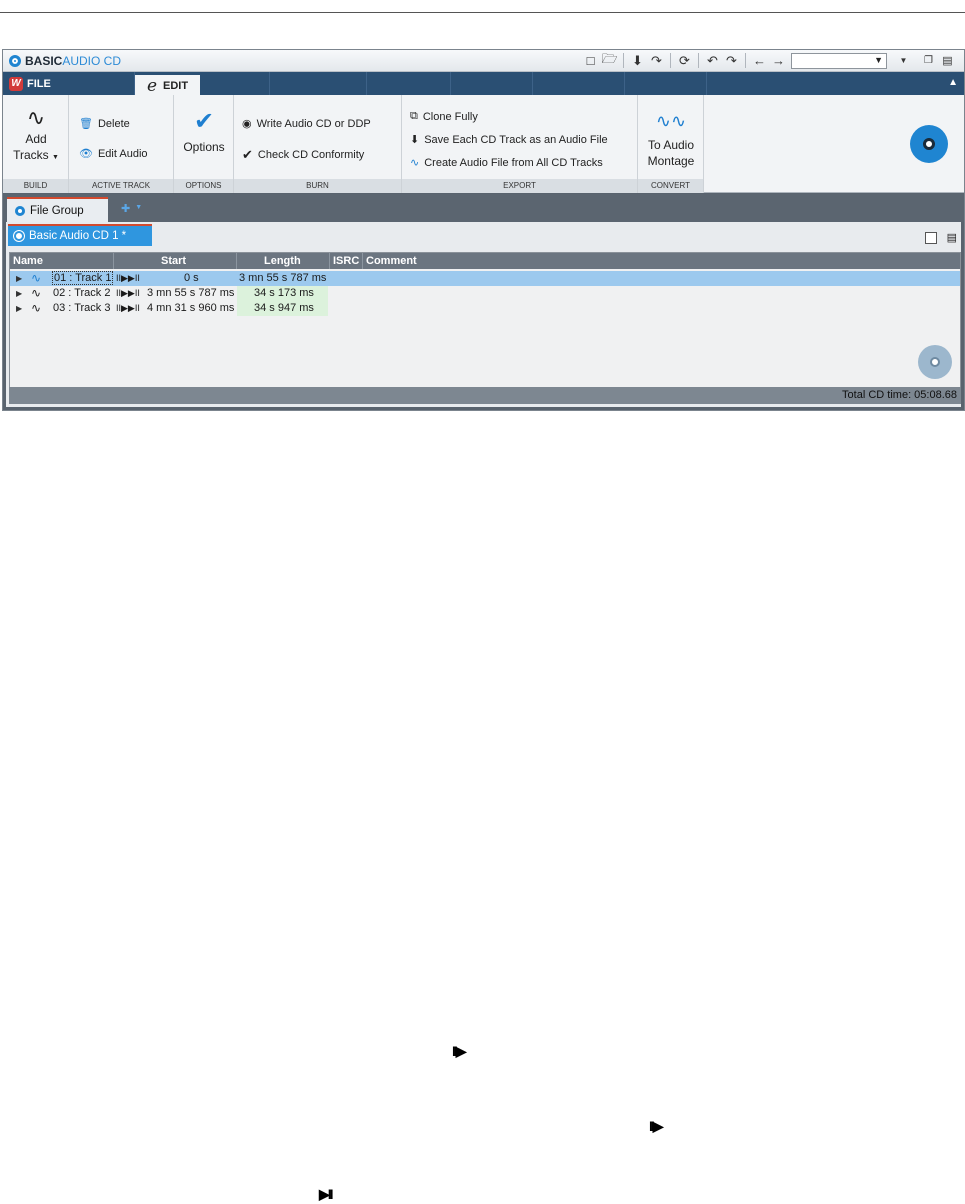 The width and height of the screenshot is (965, 1204). I want to click on group-burn-label: BURN, so click(317, 186).